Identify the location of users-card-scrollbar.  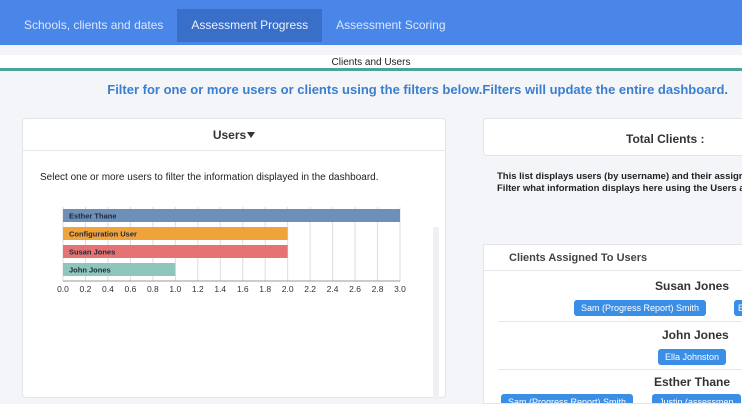
(436, 313).